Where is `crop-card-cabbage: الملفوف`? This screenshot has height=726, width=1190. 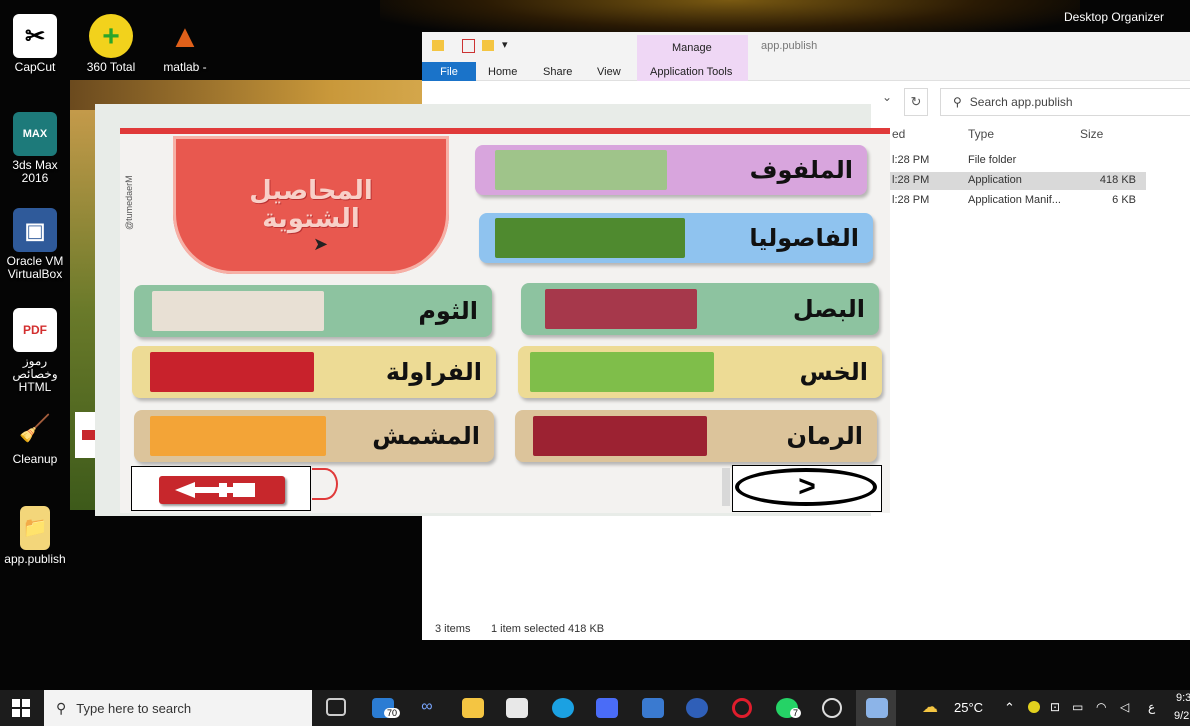
crop-card-cabbage: الملفوف is located at coordinates (671, 170).